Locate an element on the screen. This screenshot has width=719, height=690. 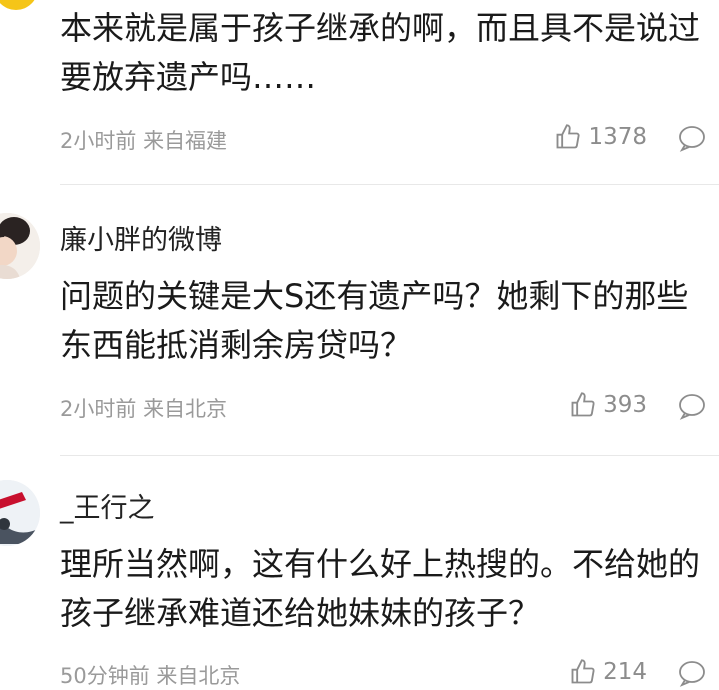
comment-meta: 2小时前 来自北京 is located at coordinates (143, 408).